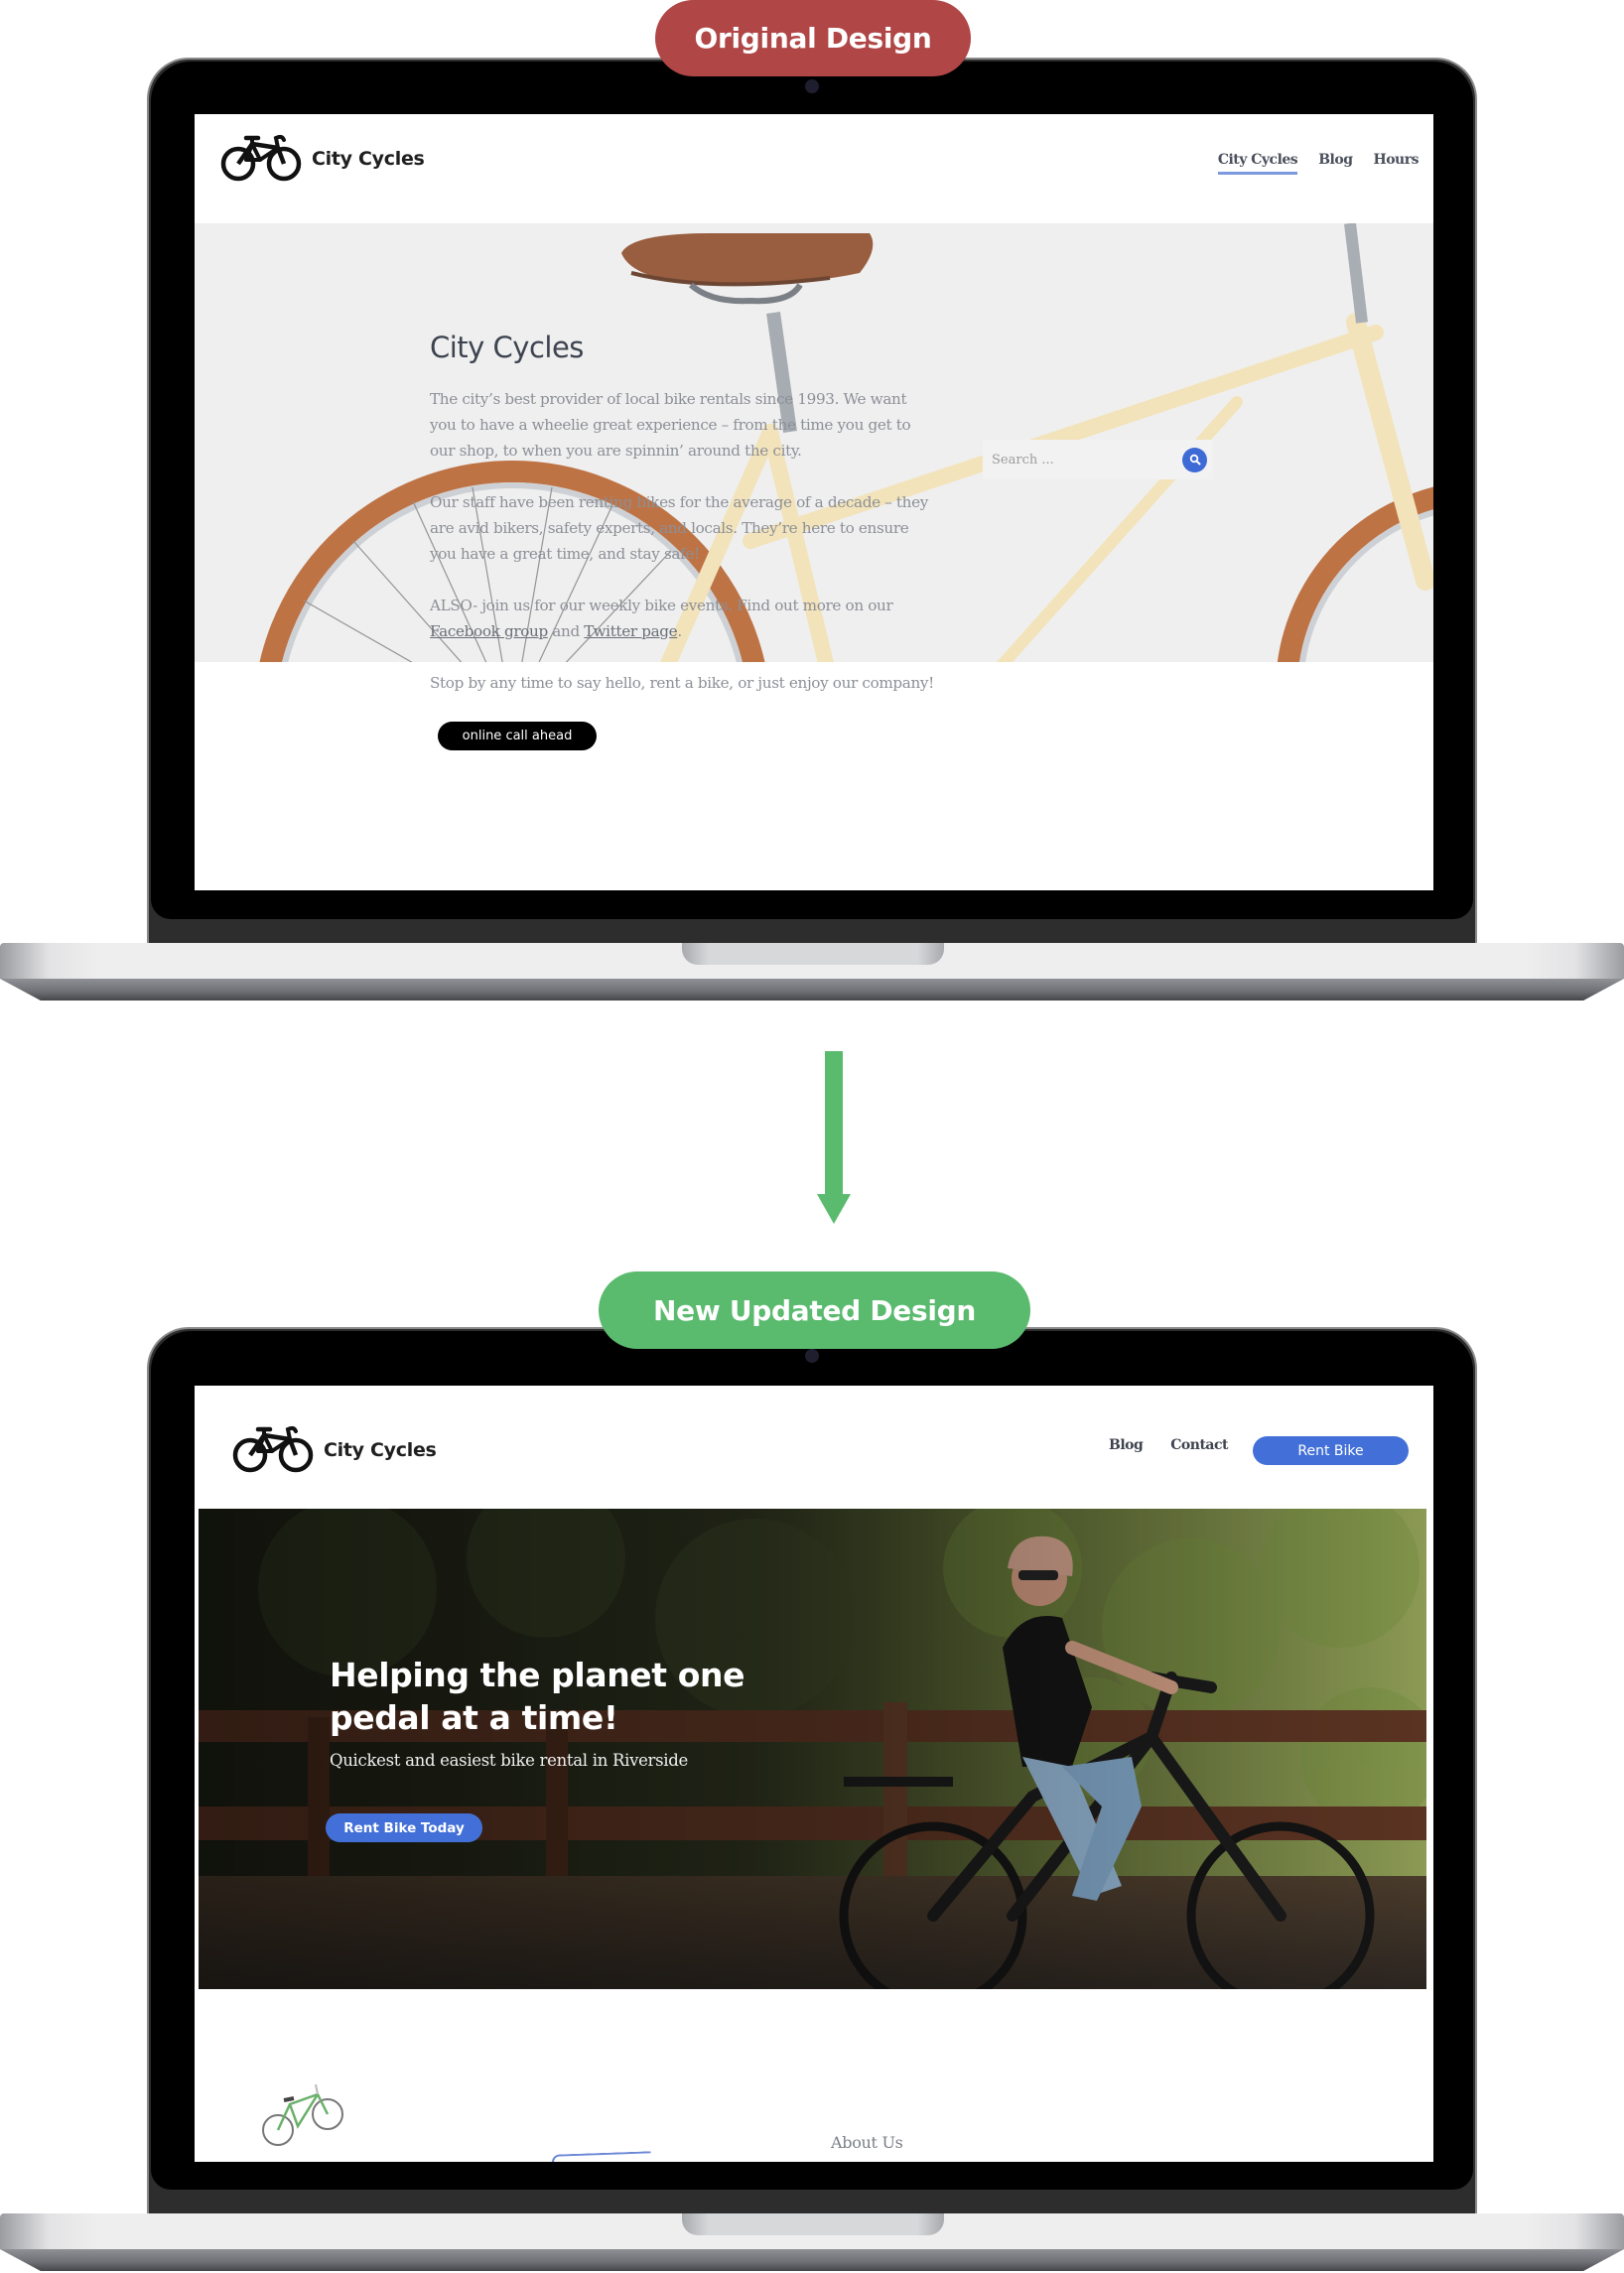 Image resolution: width=1624 pixels, height=2273 pixels. Describe the element at coordinates (1331, 1450) in the screenshot. I see `rent-bike-button: Rent Bike` at that location.